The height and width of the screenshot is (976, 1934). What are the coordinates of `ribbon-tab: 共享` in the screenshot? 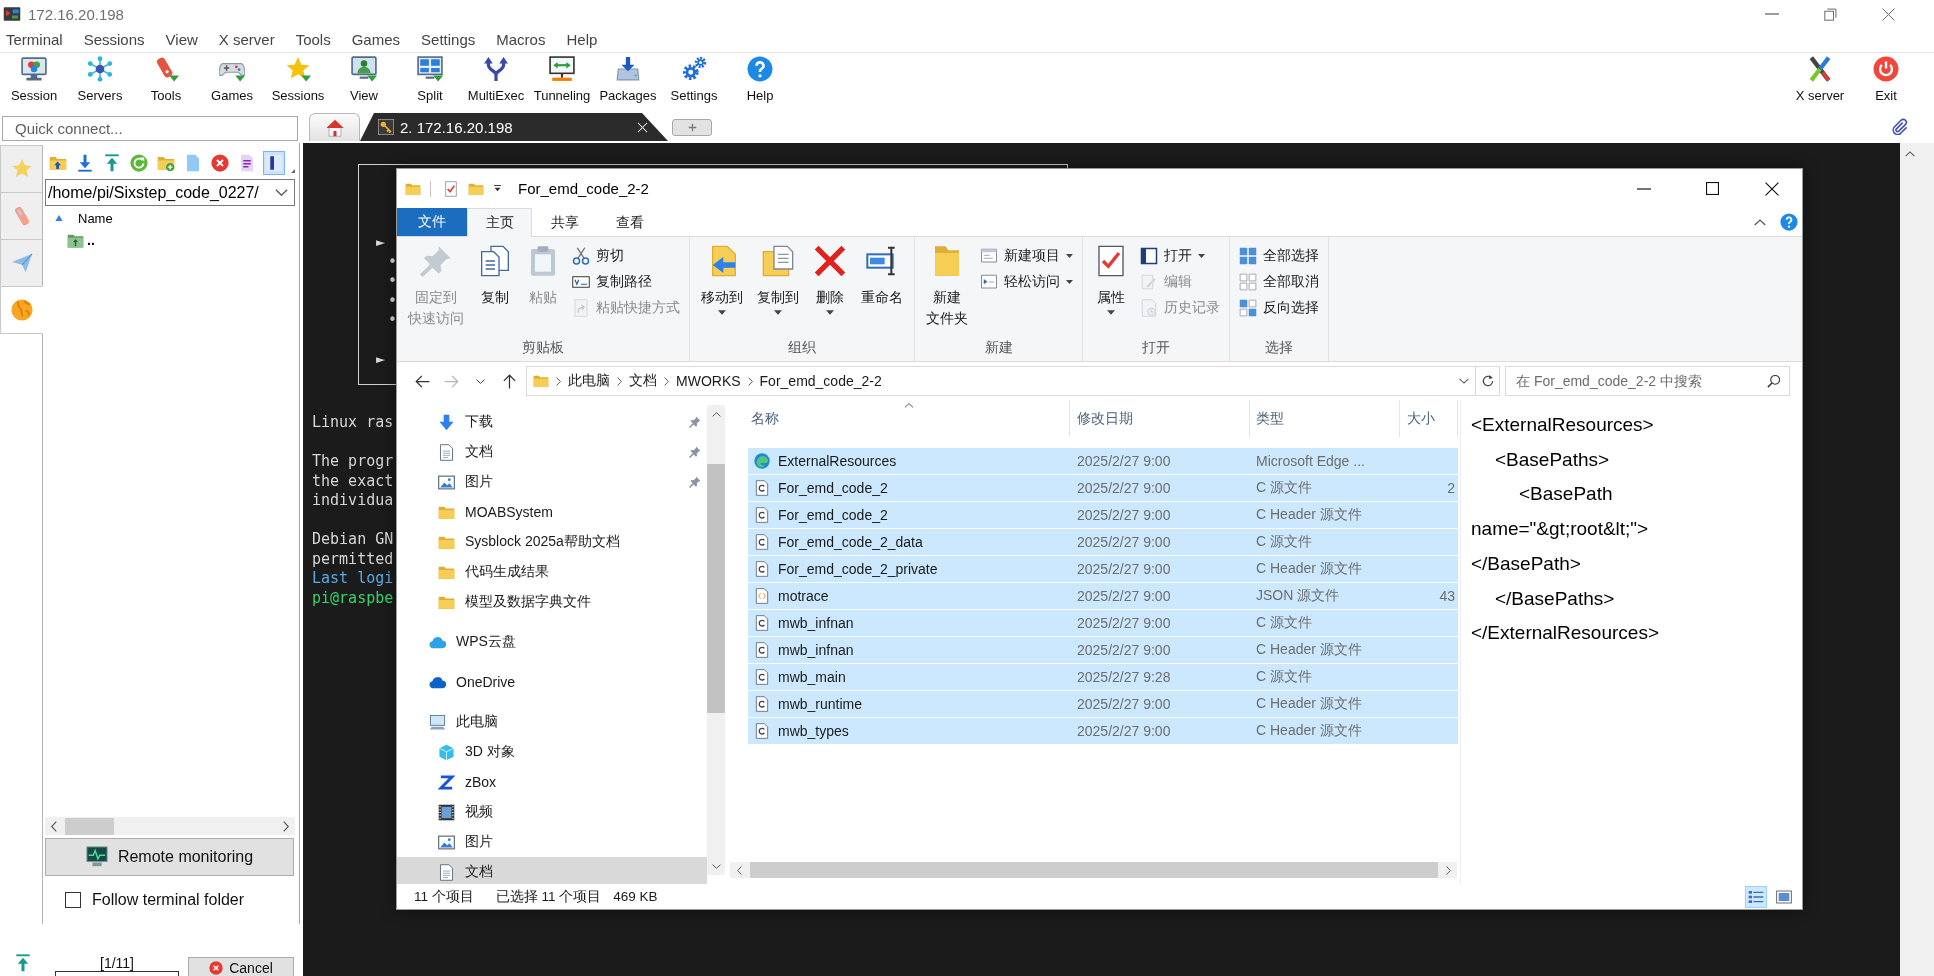 It's located at (564, 222).